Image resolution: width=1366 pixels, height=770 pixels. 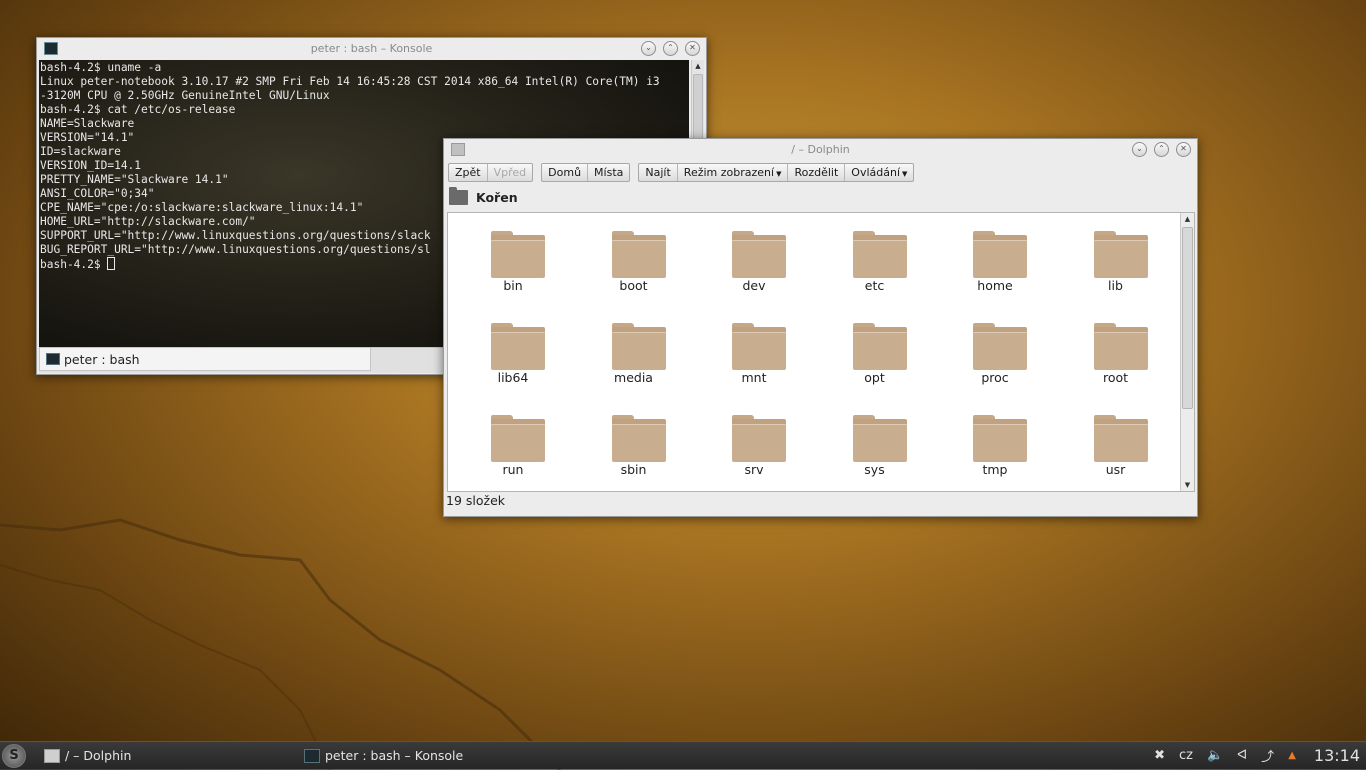 I want to click on folder-item: root, so click(x=1116, y=347).